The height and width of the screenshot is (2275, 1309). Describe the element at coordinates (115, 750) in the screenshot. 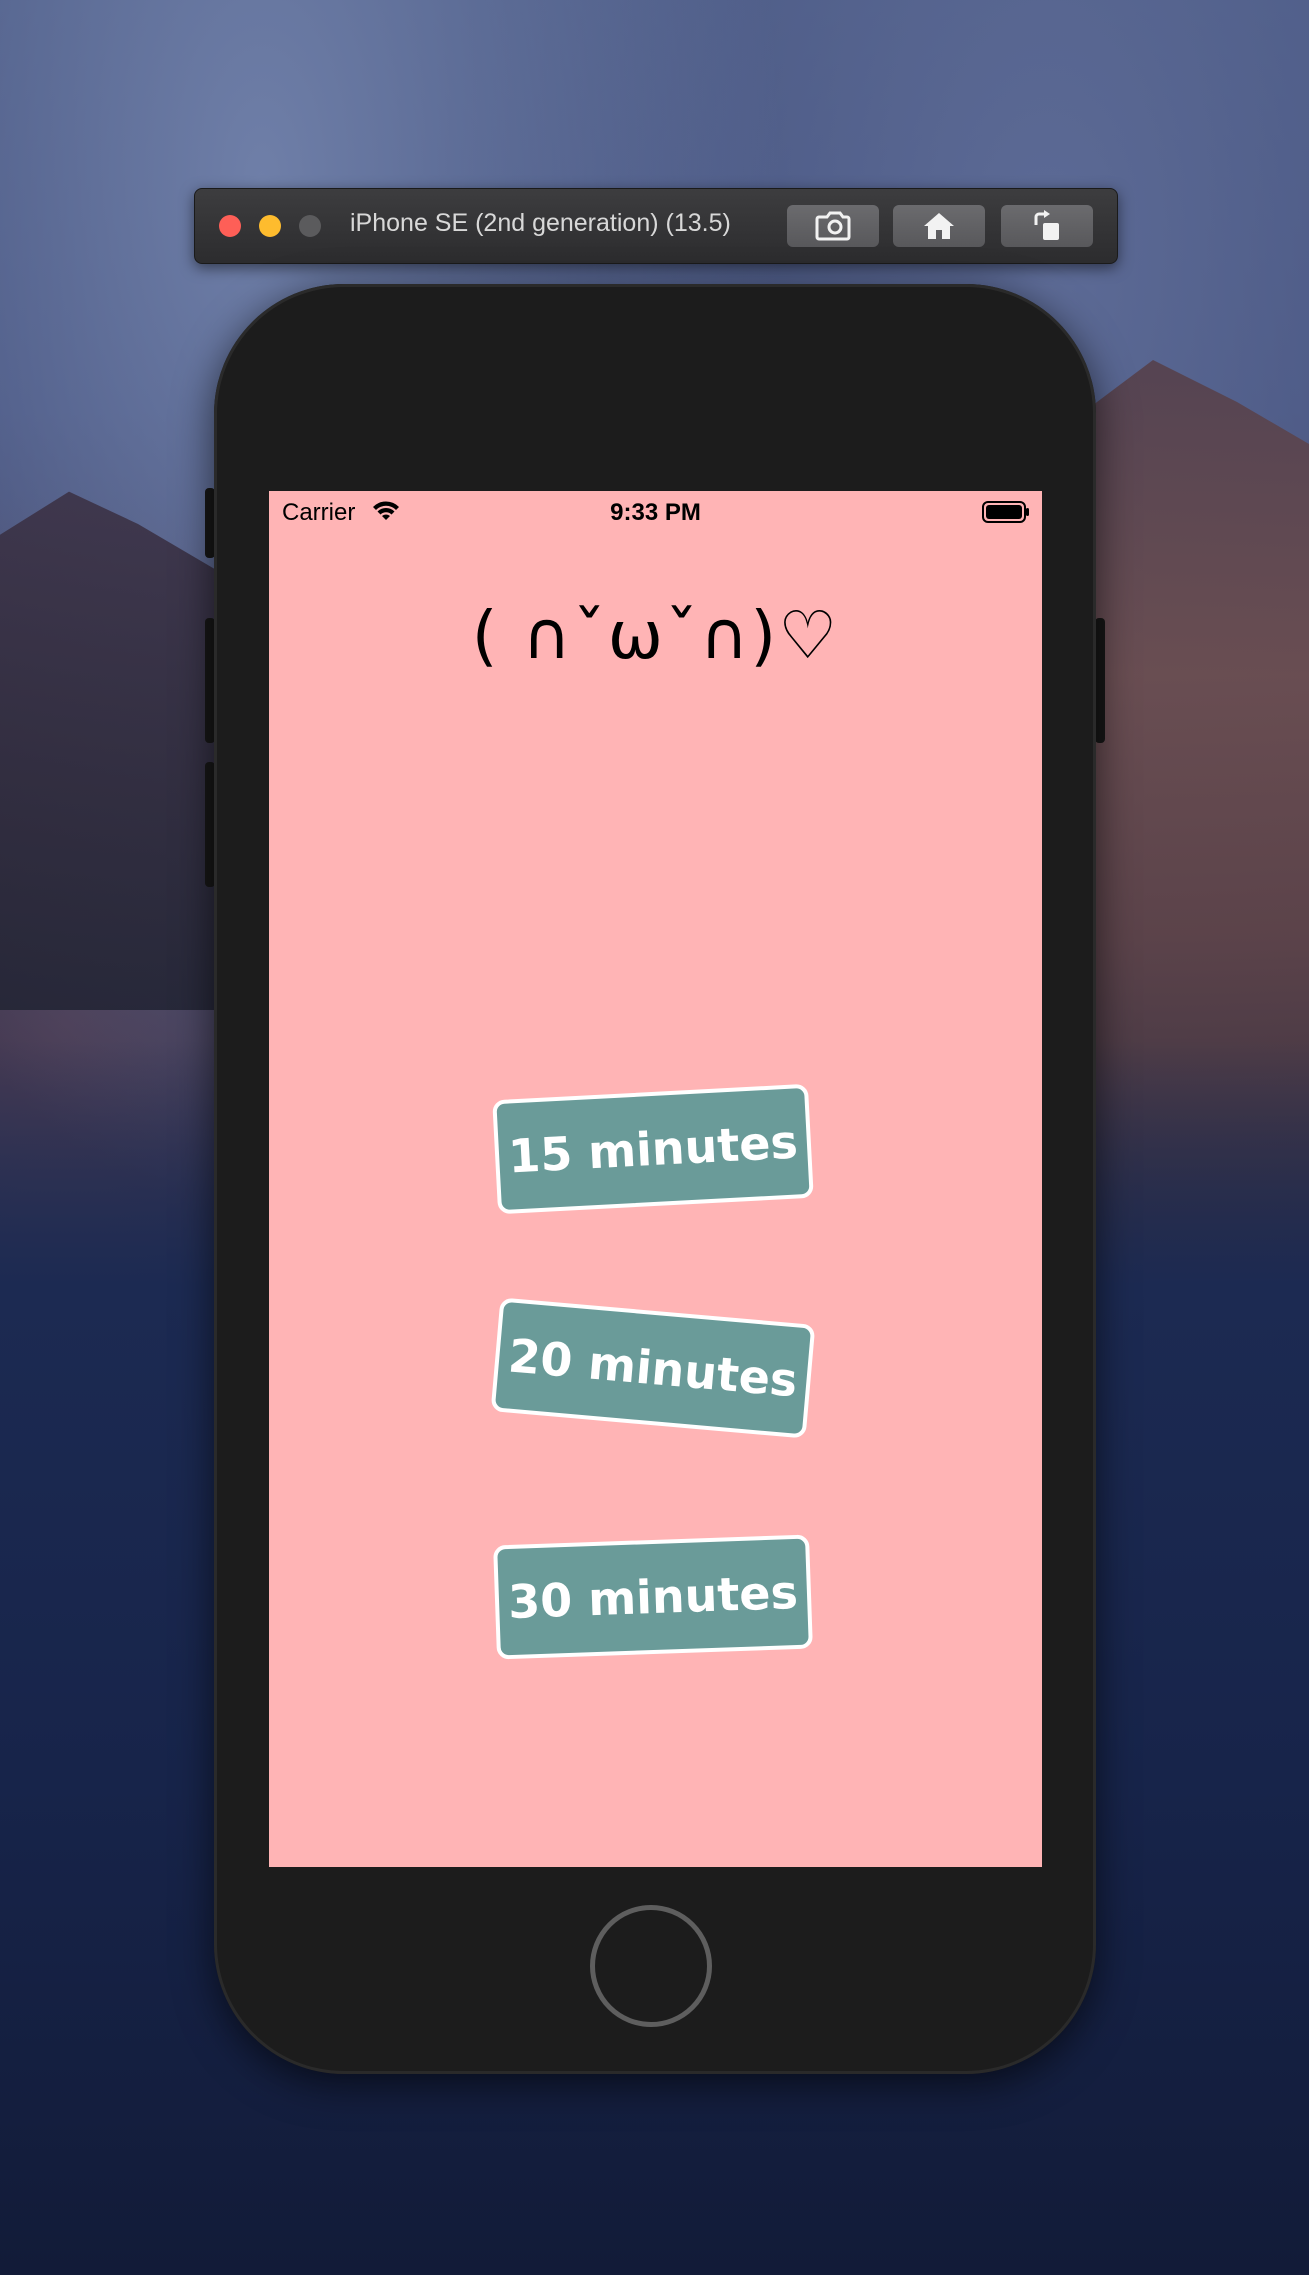

I see `wallpaper-mountain-left` at that location.